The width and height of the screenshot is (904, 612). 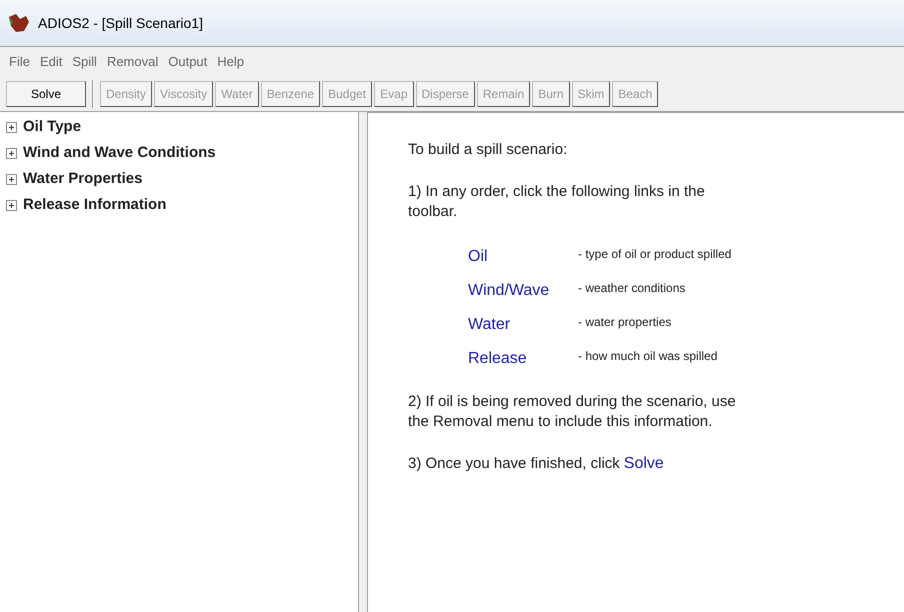 What do you see at coordinates (84, 62) in the screenshot?
I see `menu-item: Spill` at bounding box center [84, 62].